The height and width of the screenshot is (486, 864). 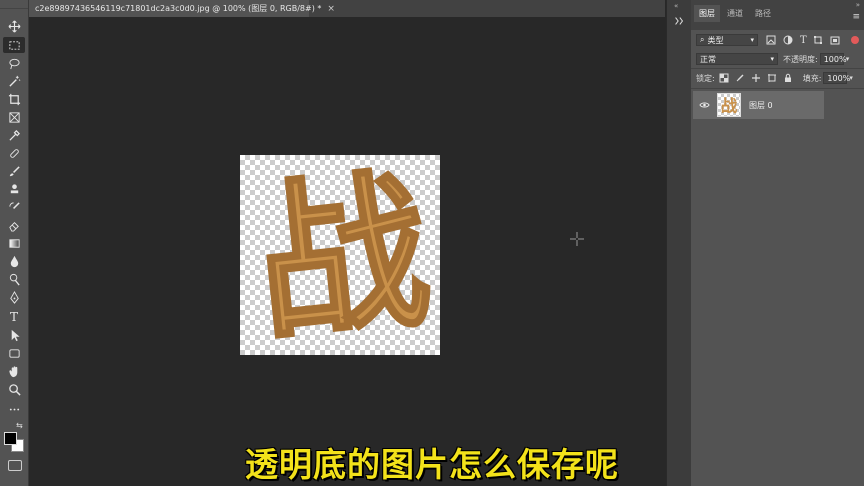 I want to click on history-brush-icon, so click(x=14, y=205).